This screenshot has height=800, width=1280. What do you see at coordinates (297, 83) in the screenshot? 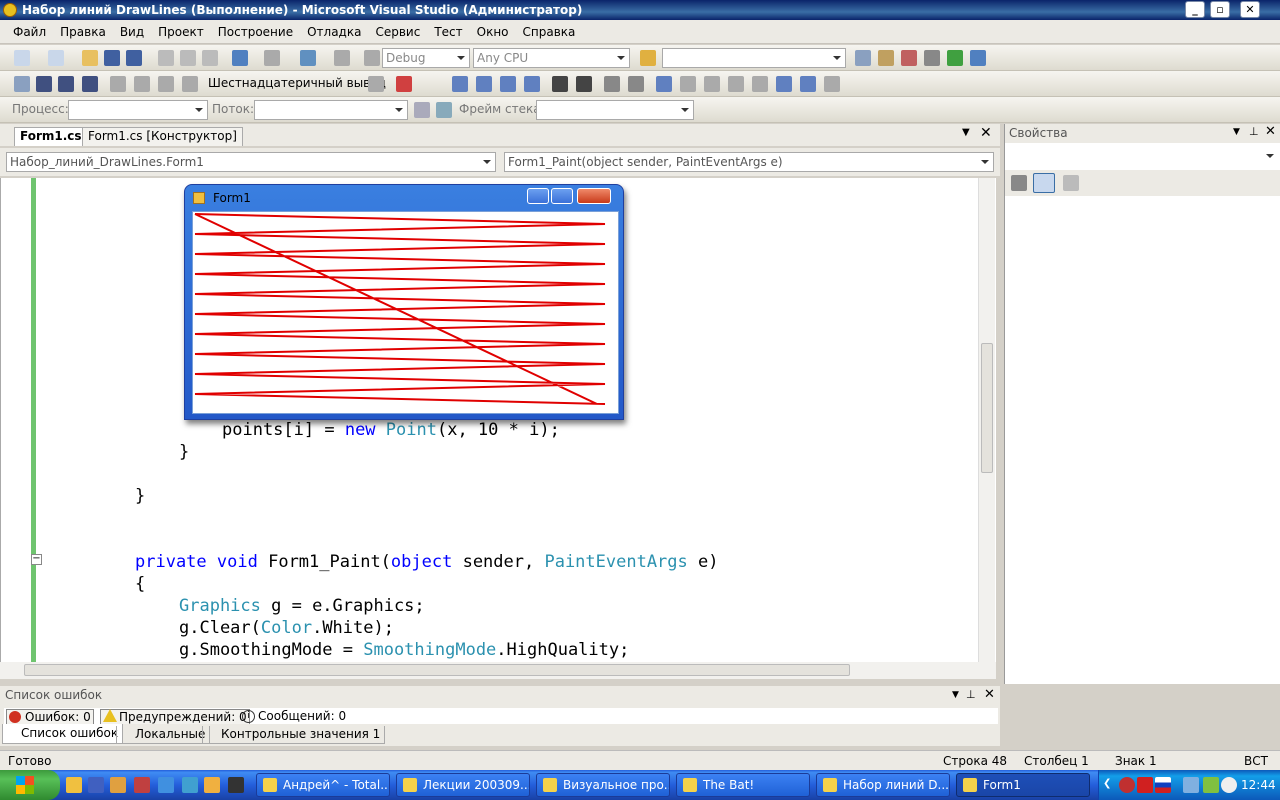
I see `hexadecimal-display-button: Шестнадцатеричный вывод` at bounding box center [297, 83].